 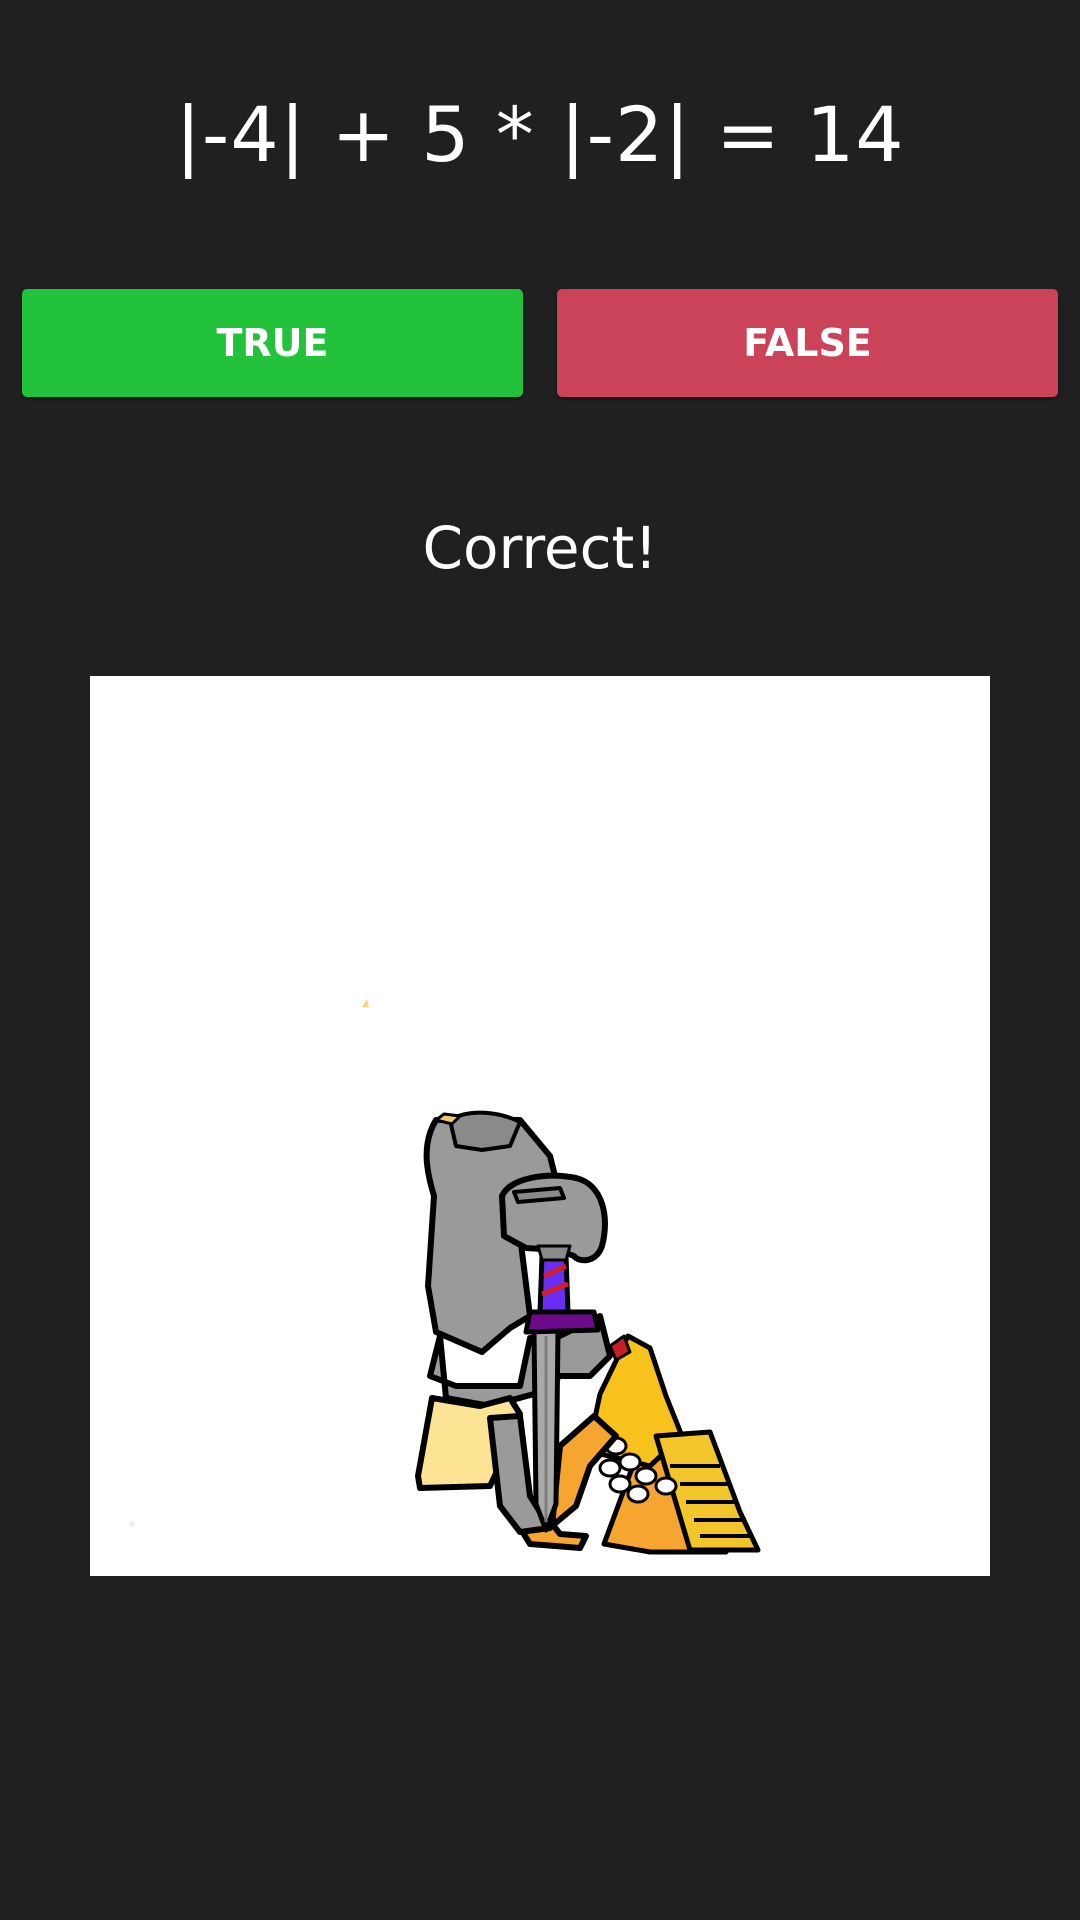 I want to click on treasure-pile, so click(x=673, y=1444).